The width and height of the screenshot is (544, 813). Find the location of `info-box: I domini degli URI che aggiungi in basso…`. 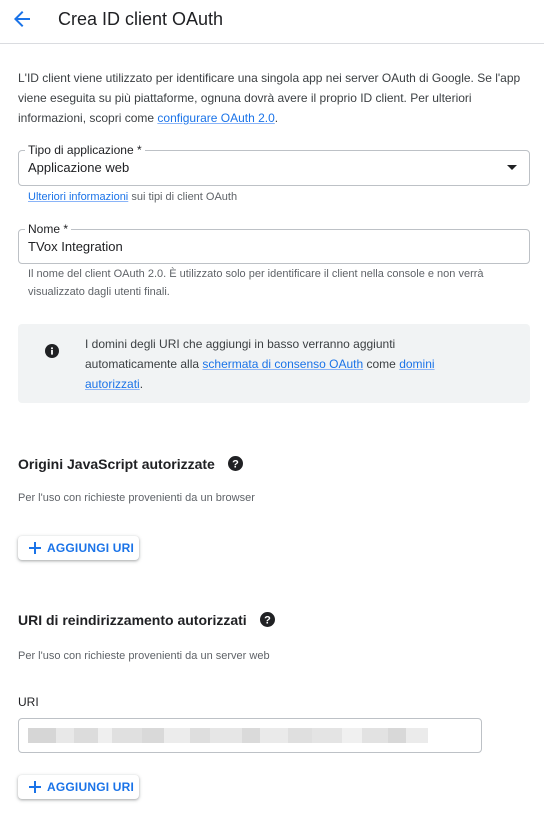

info-box: I domini degli URI che aggiungi in basso… is located at coordinates (274, 363).